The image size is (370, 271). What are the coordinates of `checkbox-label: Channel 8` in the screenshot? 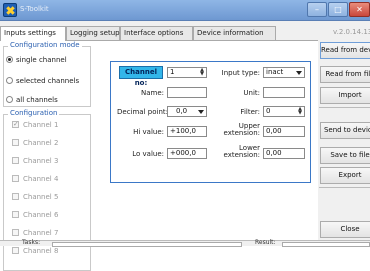 It's located at (41, 251).